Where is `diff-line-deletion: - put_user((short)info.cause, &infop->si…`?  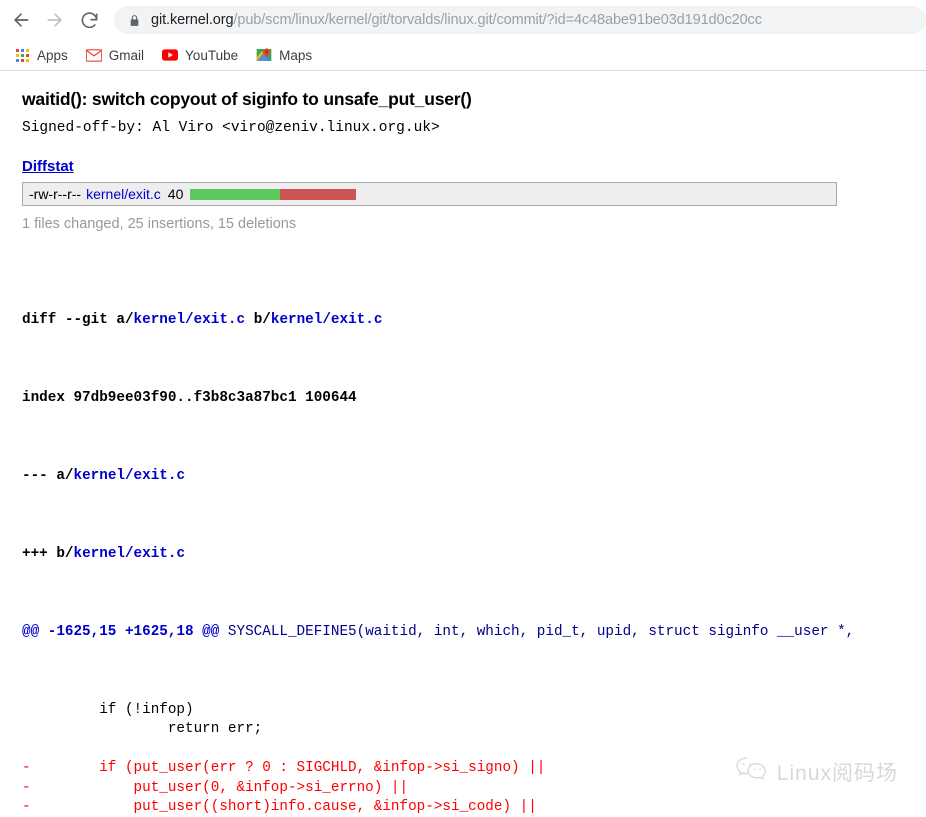
diff-line-deletion: - put_user((short)info.cause, &infop->si… is located at coordinates (279, 807).